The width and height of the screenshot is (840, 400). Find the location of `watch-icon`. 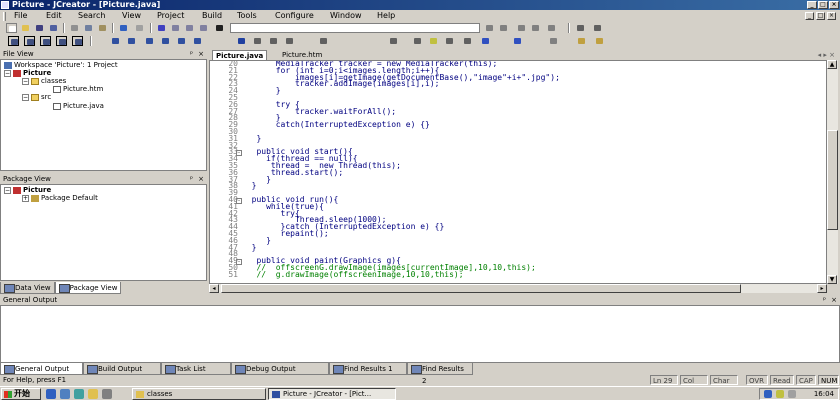

watch-icon is located at coordinates (517, 41).